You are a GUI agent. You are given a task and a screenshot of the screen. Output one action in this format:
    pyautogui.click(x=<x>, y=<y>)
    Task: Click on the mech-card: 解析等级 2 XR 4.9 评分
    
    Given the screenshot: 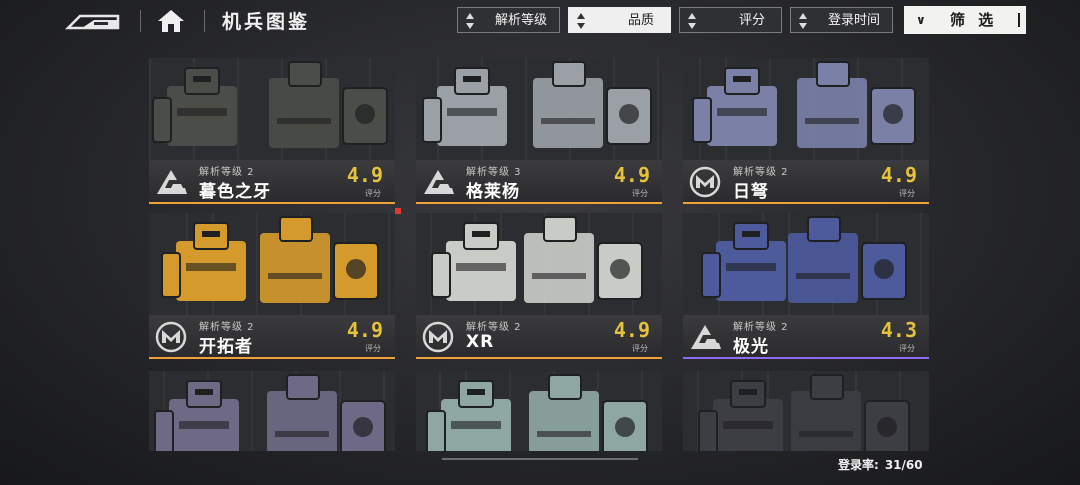 What is the action you would take?
    pyautogui.click(x=539, y=286)
    